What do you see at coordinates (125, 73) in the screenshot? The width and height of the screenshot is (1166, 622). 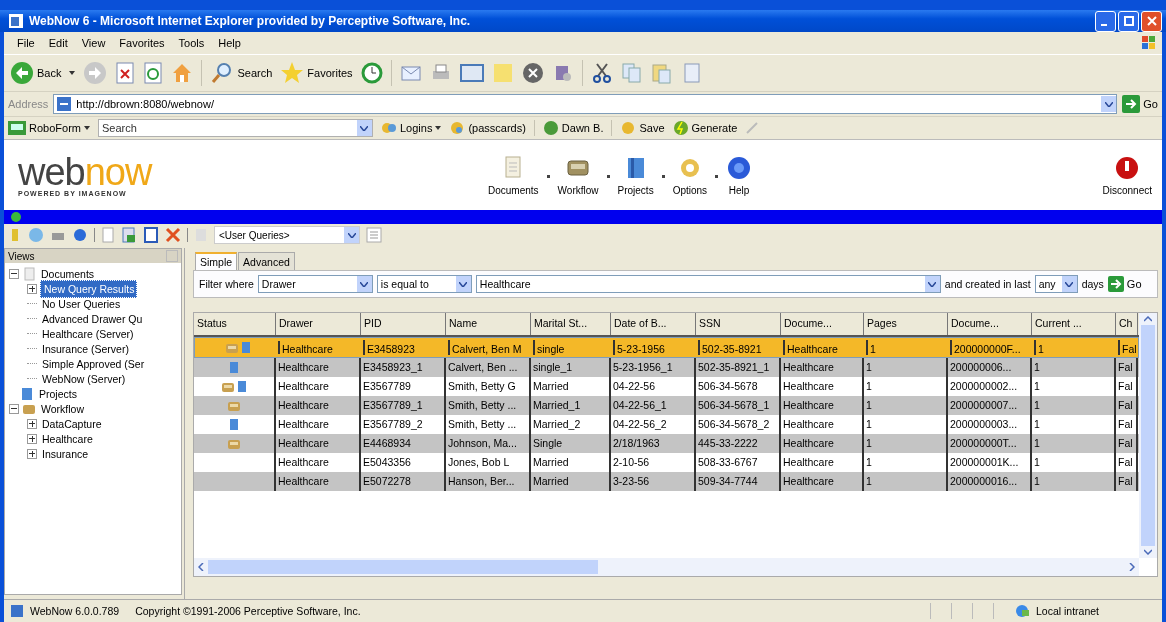 I see `stop-icon` at bounding box center [125, 73].